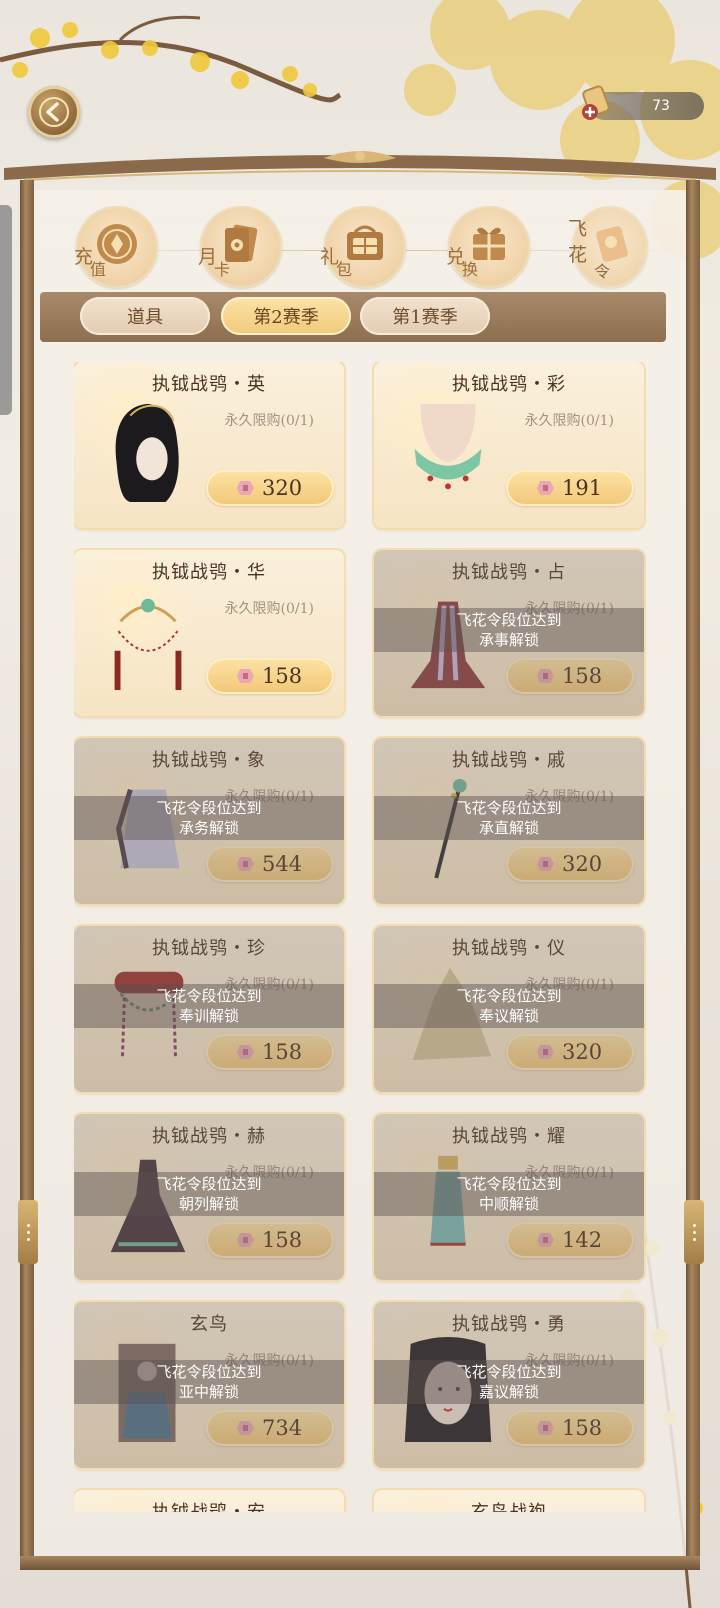 Image resolution: width=720 pixels, height=1608 pixels. What do you see at coordinates (508, 1204) in the screenshot?
I see `unlock-requirement-line2: 中顺解锁` at bounding box center [508, 1204].